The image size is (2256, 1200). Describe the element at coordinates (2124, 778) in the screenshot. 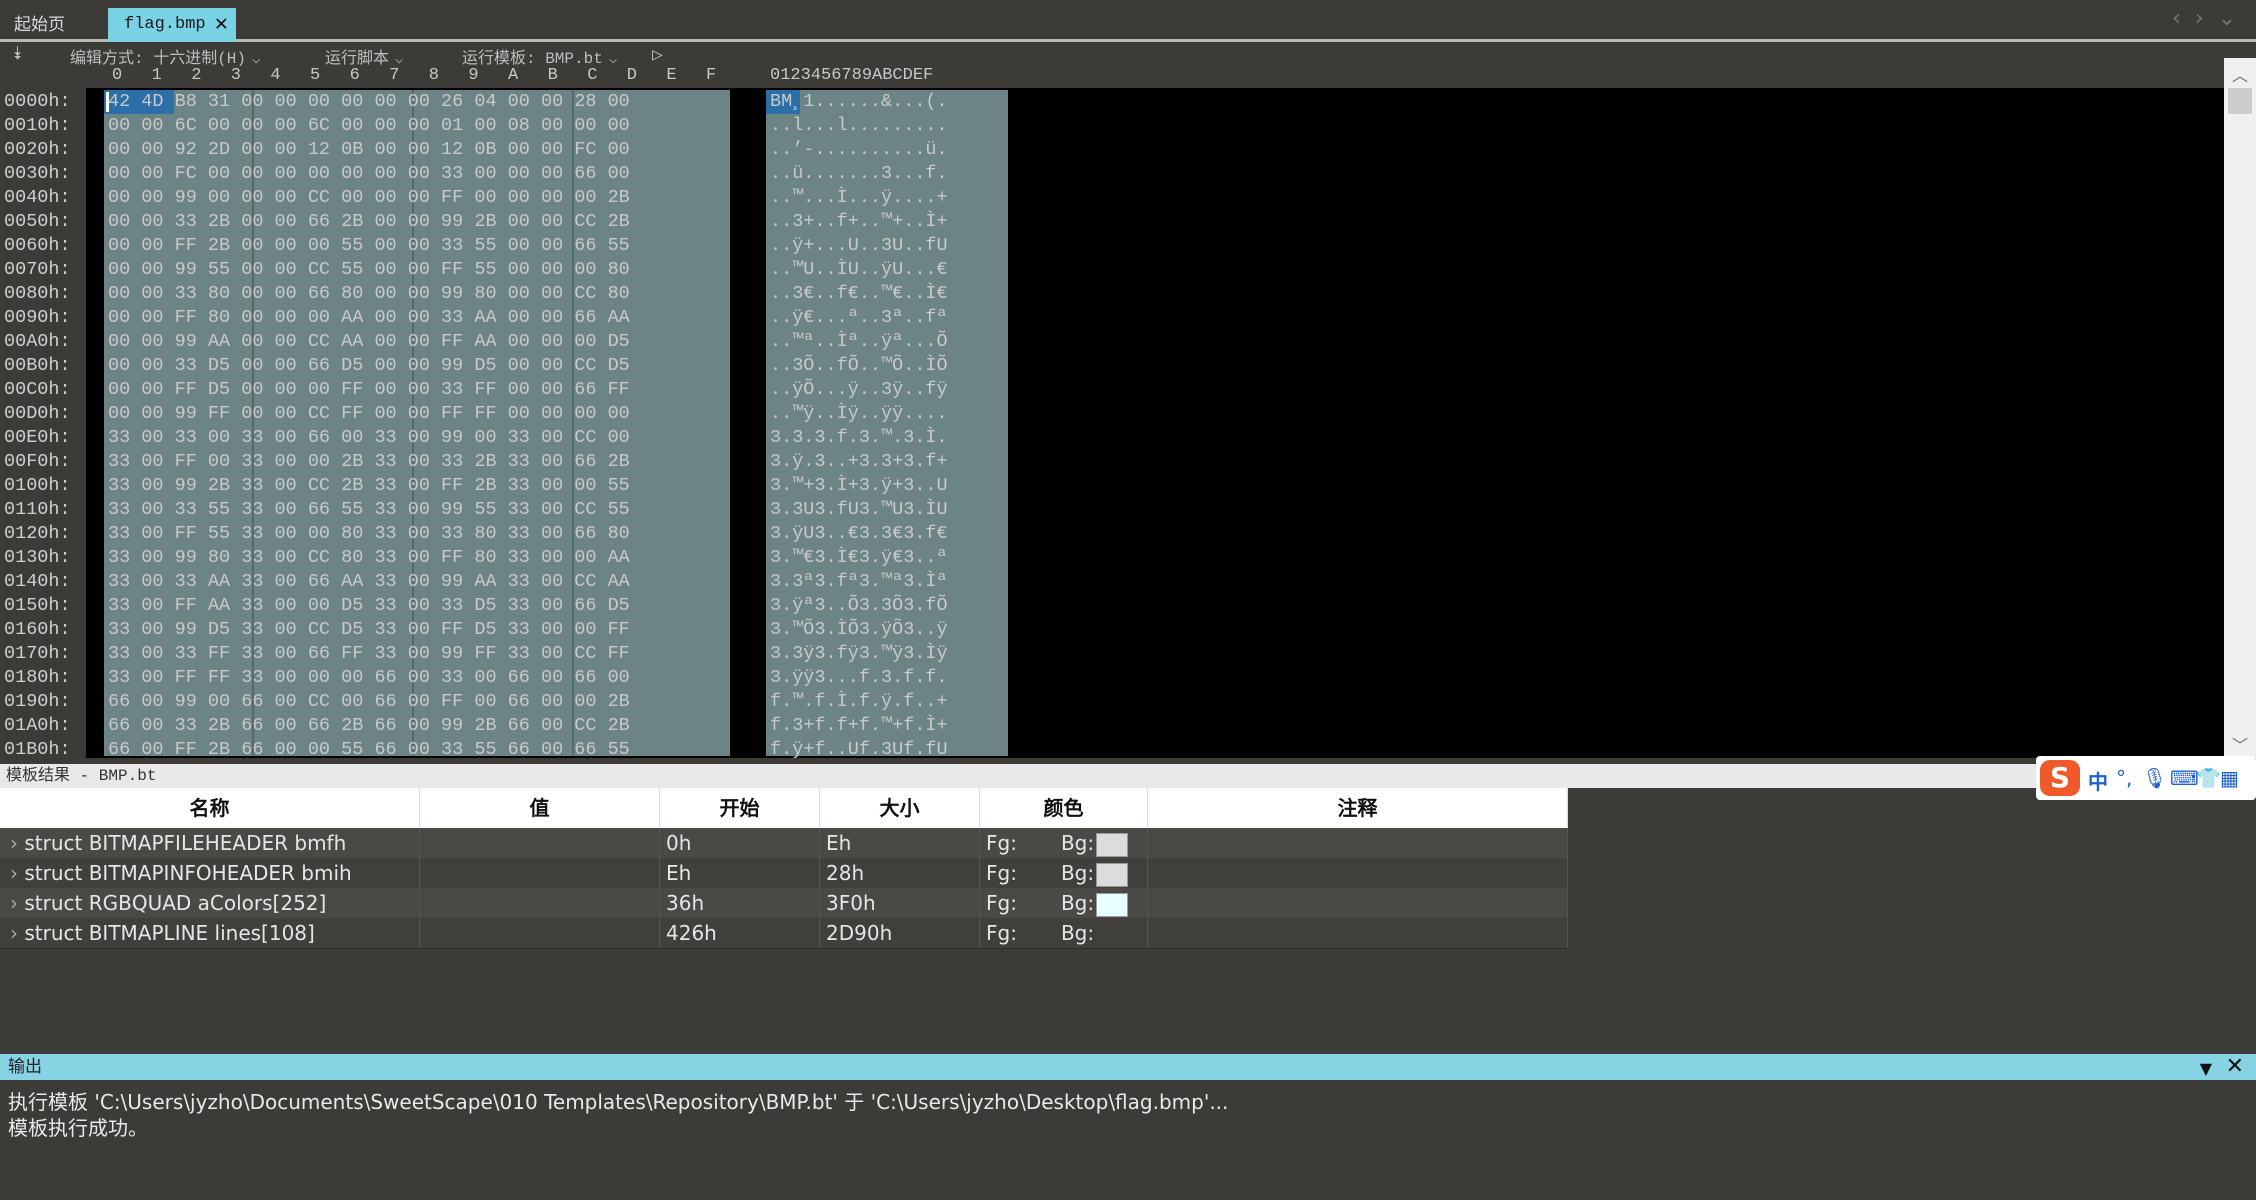

I see `punctuation-icon: °,` at that location.